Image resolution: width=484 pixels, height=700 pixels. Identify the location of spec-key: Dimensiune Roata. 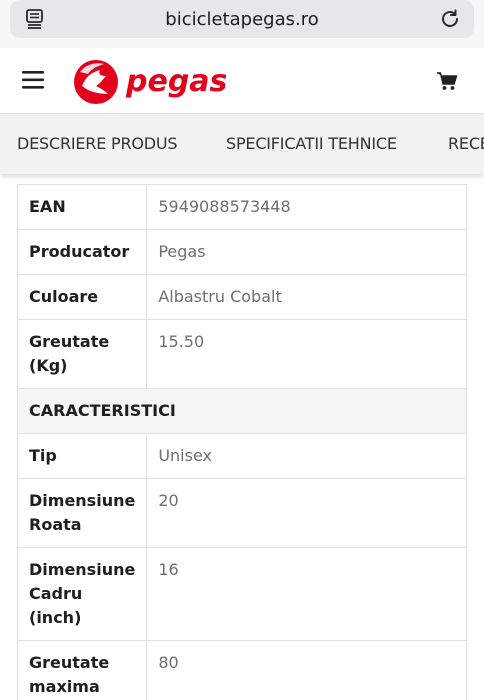
(82, 513).